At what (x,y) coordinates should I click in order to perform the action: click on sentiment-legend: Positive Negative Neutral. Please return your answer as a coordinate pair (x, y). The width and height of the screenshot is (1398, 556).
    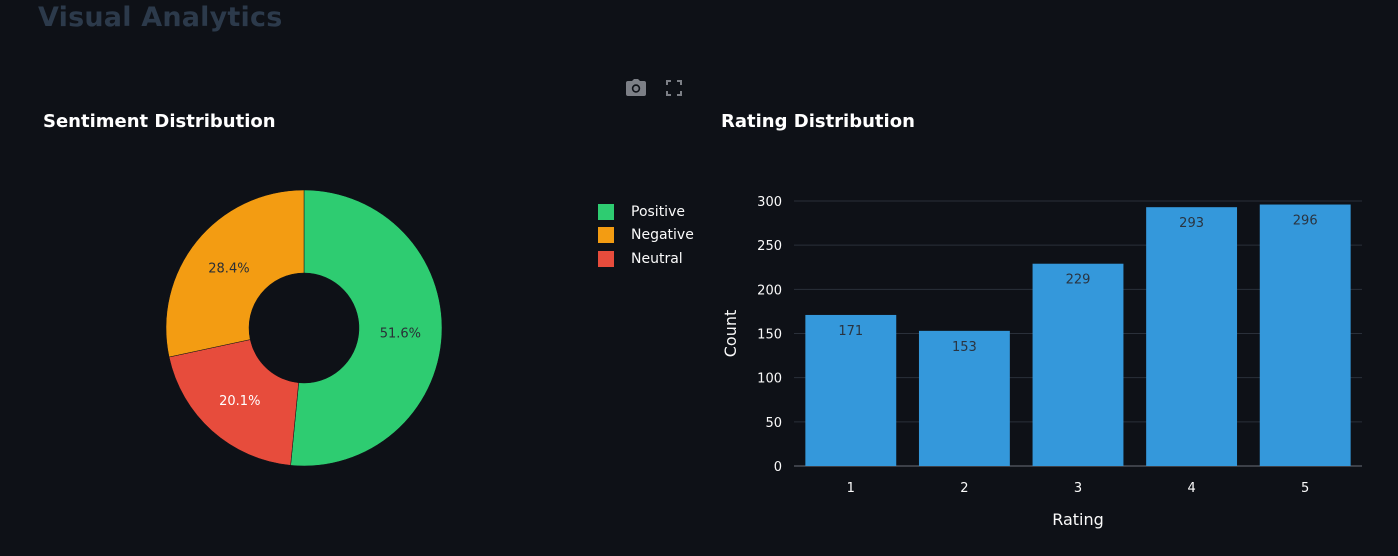
    Looking at the image, I should click on (646, 235).